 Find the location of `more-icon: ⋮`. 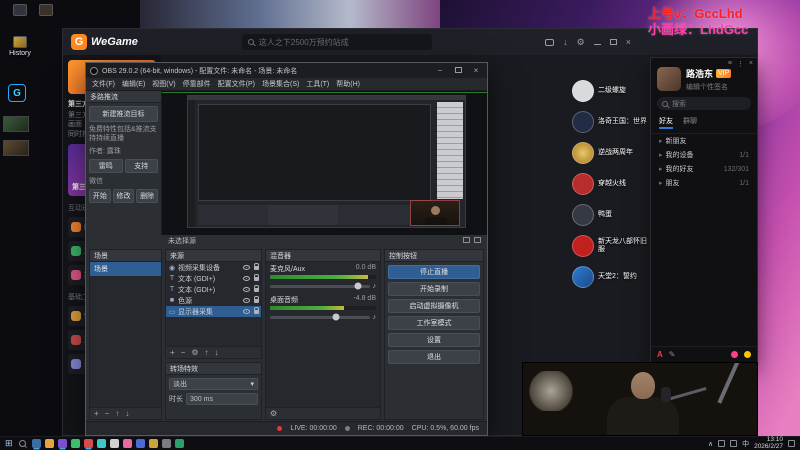

more-icon: ⋮ is located at coordinates (740, 64).